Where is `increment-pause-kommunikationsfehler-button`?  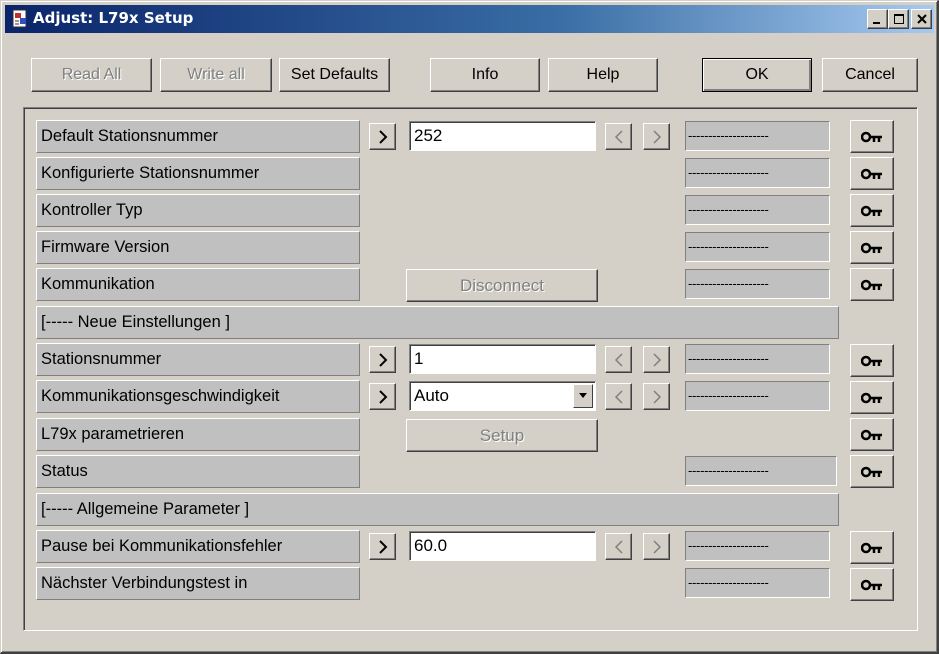
increment-pause-kommunikationsfehler-button is located at coordinates (656, 546).